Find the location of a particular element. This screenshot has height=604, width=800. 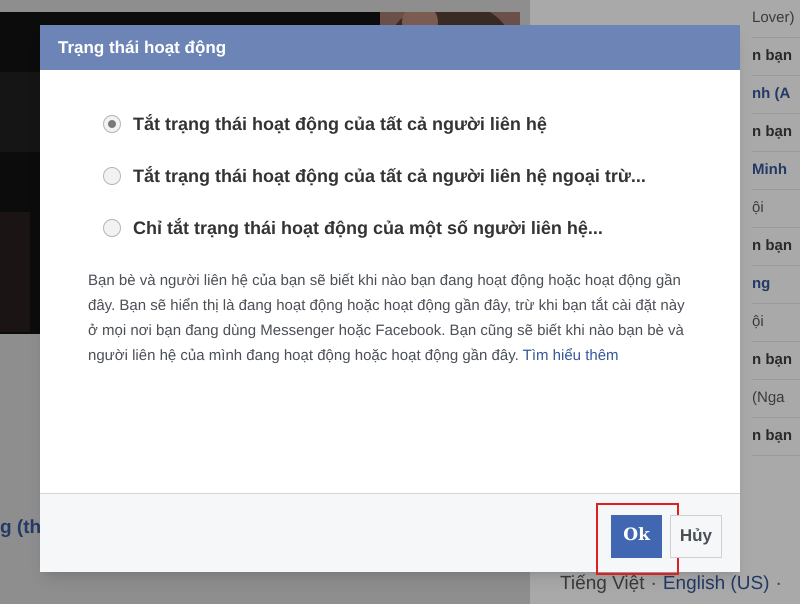

friend-text: nh (A is located at coordinates (771, 94).